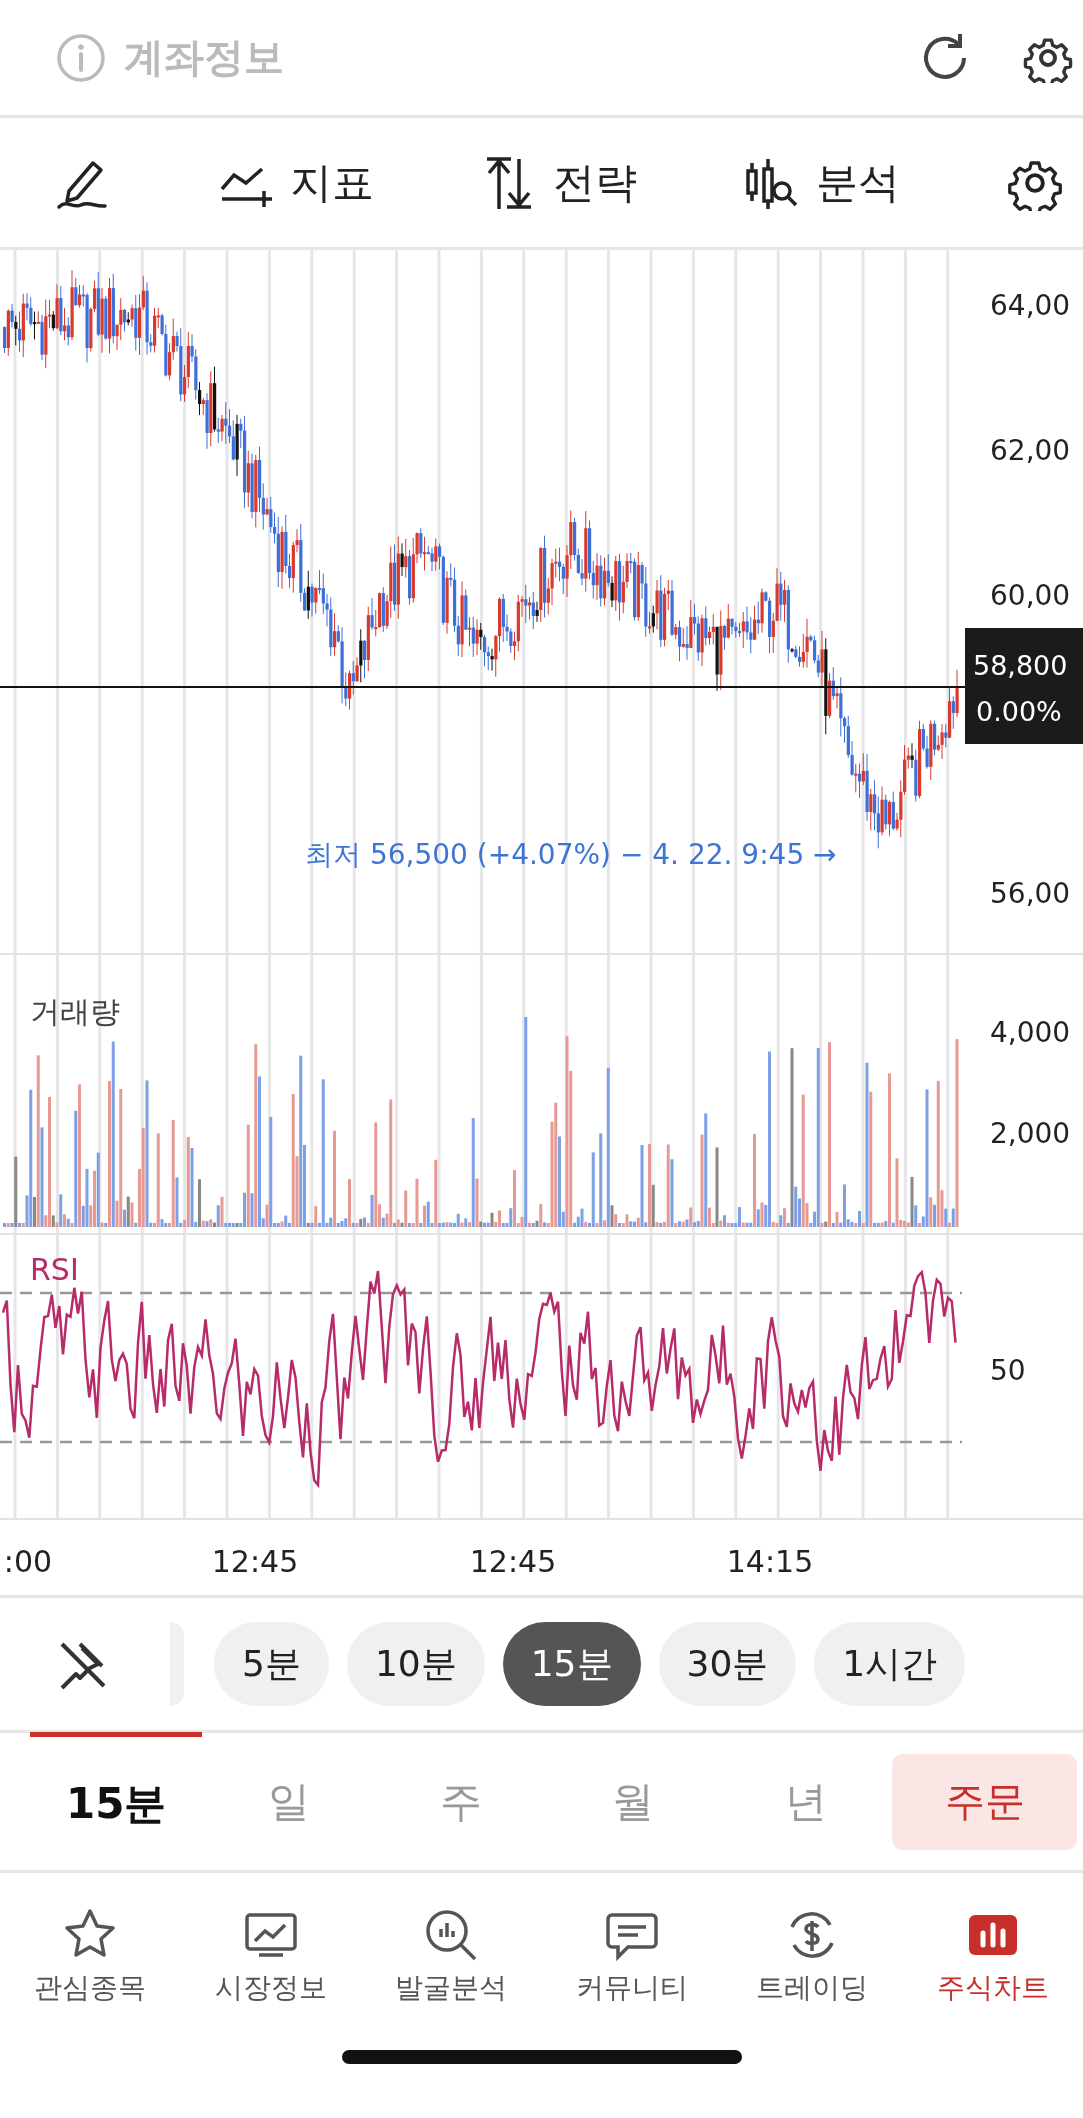  I want to click on period-tab: 15분, so click(116, 1801).